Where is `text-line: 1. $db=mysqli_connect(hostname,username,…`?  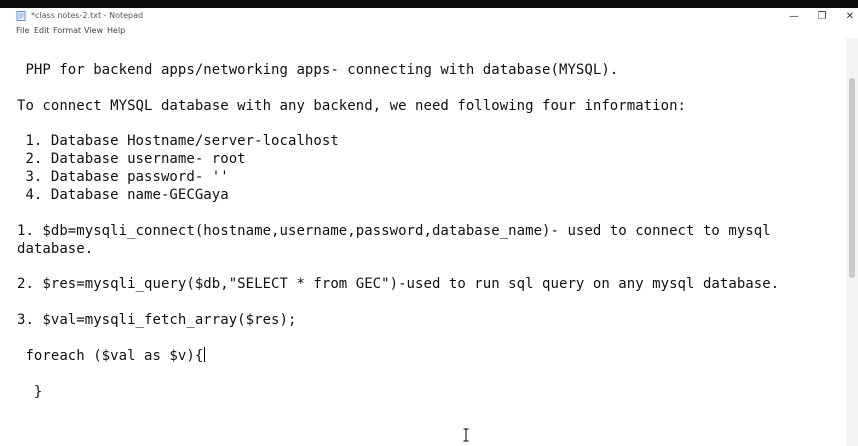 text-line: 1. $db=mysqli_connect(hostname,username,… is located at coordinates (394, 231).